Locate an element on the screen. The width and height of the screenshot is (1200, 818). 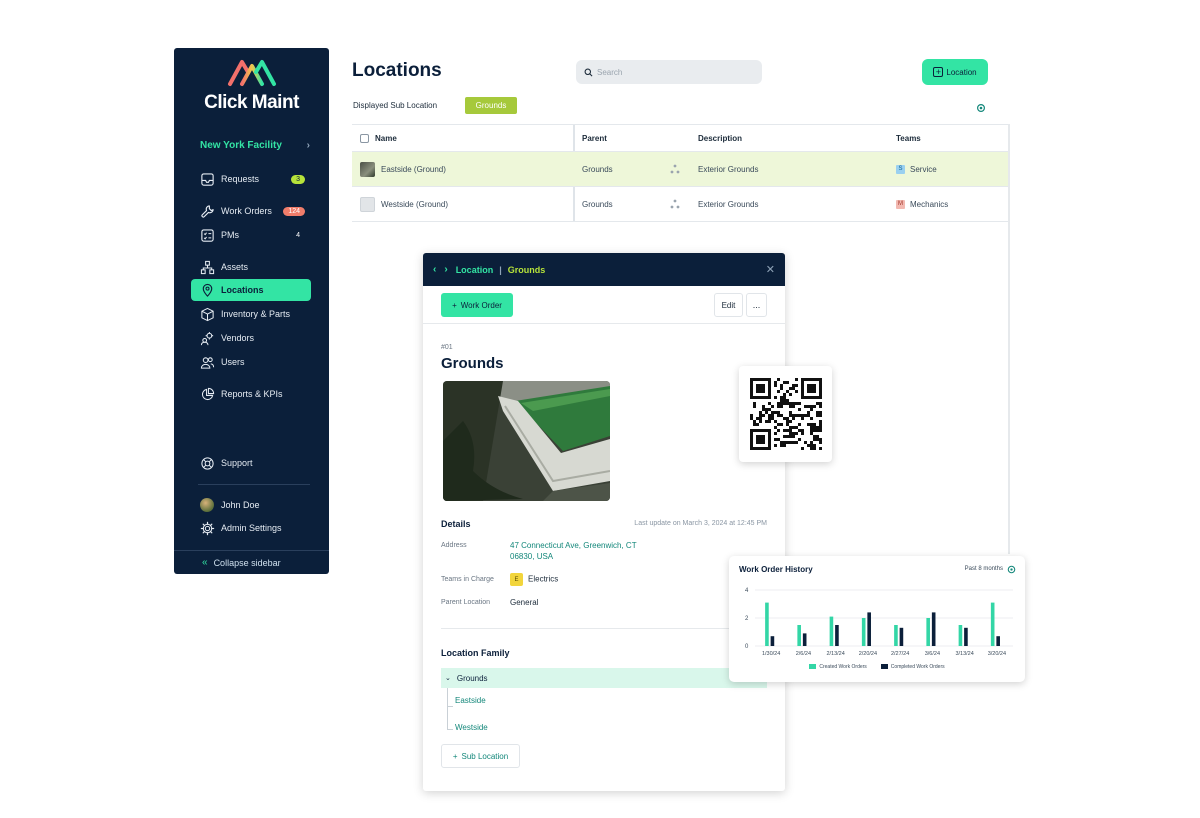
table-header-row: Name Parent Description Teams is located at coordinates (681, 138).